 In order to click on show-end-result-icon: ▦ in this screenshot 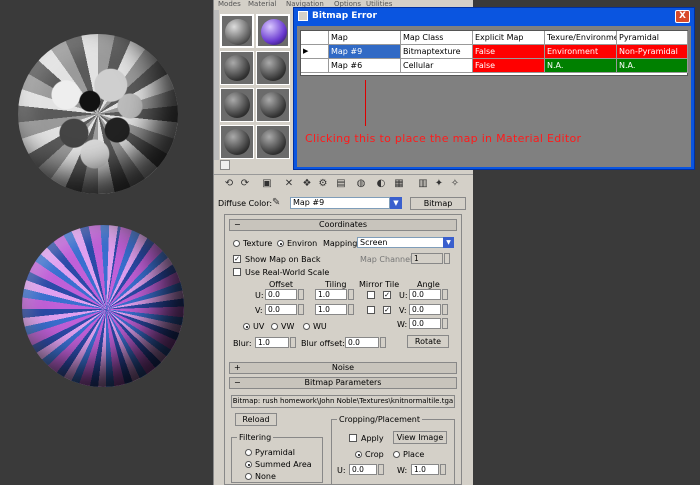, I will do `click(399, 184)`.